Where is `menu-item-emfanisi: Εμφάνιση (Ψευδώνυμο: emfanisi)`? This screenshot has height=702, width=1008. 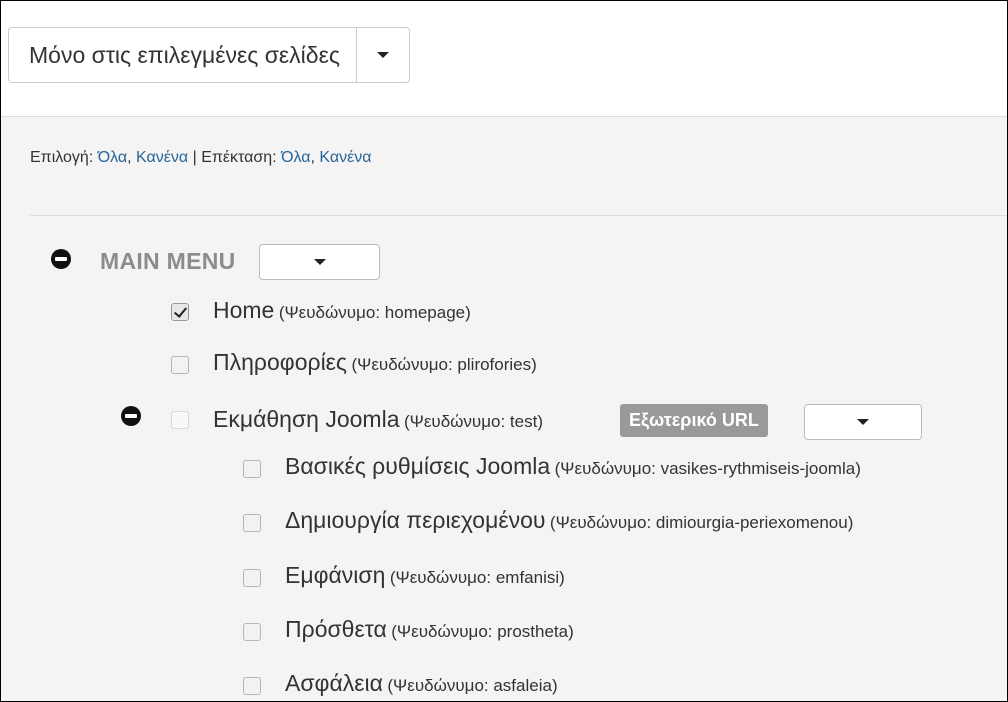
menu-item-emfanisi: Εμφάνιση (Ψευδώνυμο: emfanisi) is located at coordinates (425, 575).